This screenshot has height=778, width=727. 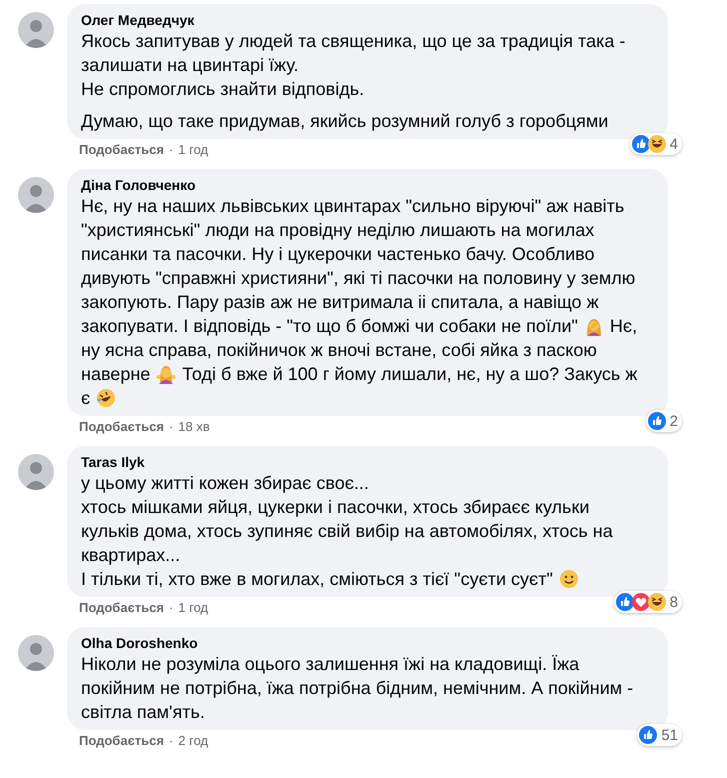 What do you see at coordinates (353, 41) in the screenshot?
I see `comment-text: Якось запитував у людей та священика, що це за традиція така -` at bounding box center [353, 41].